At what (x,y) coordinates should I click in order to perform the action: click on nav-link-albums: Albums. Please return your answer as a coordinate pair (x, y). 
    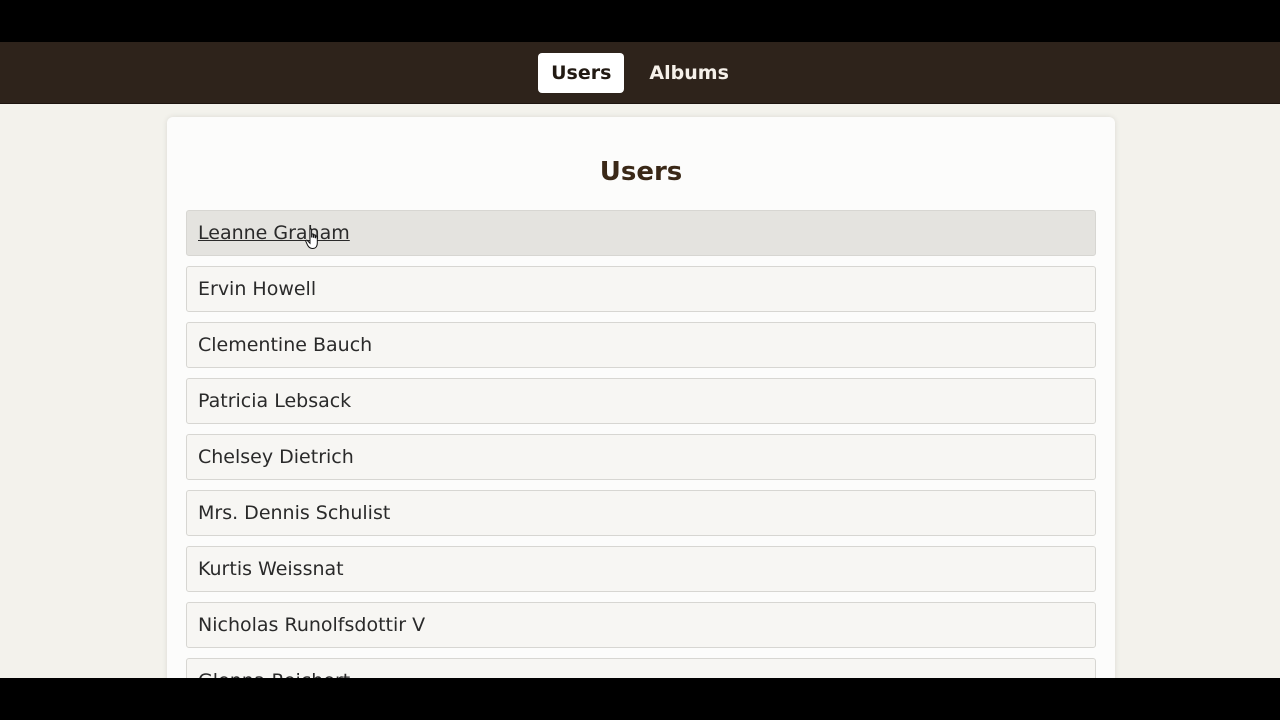
    Looking at the image, I should click on (688, 73).